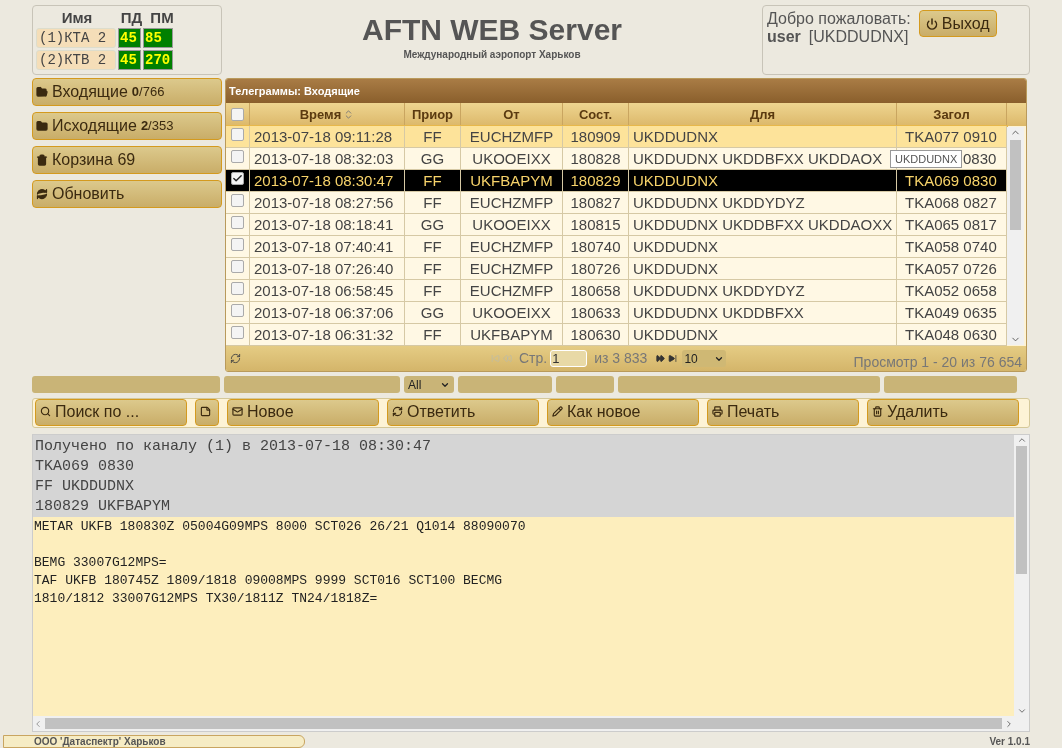 The image size is (1062, 748). Describe the element at coordinates (673, 358) in the screenshot. I see `last-page-icon` at that location.